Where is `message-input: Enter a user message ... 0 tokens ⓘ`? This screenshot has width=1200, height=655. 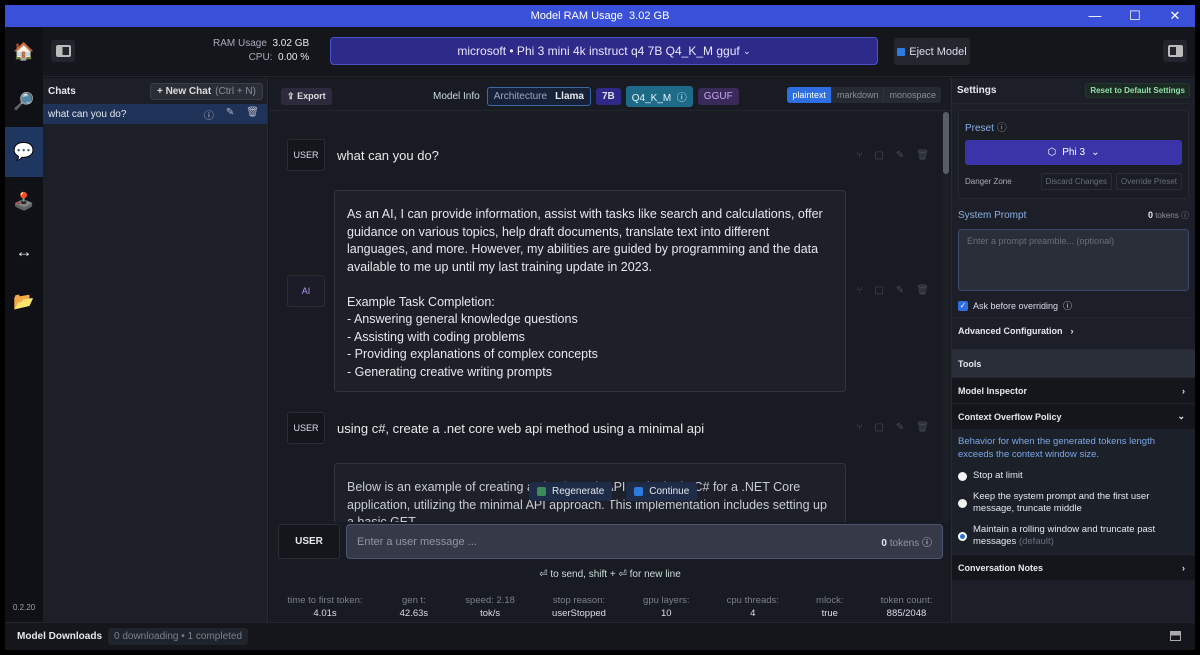
message-input: Enter a user message ... 0 tokens ⓘ is located at coordinates (644, 541).